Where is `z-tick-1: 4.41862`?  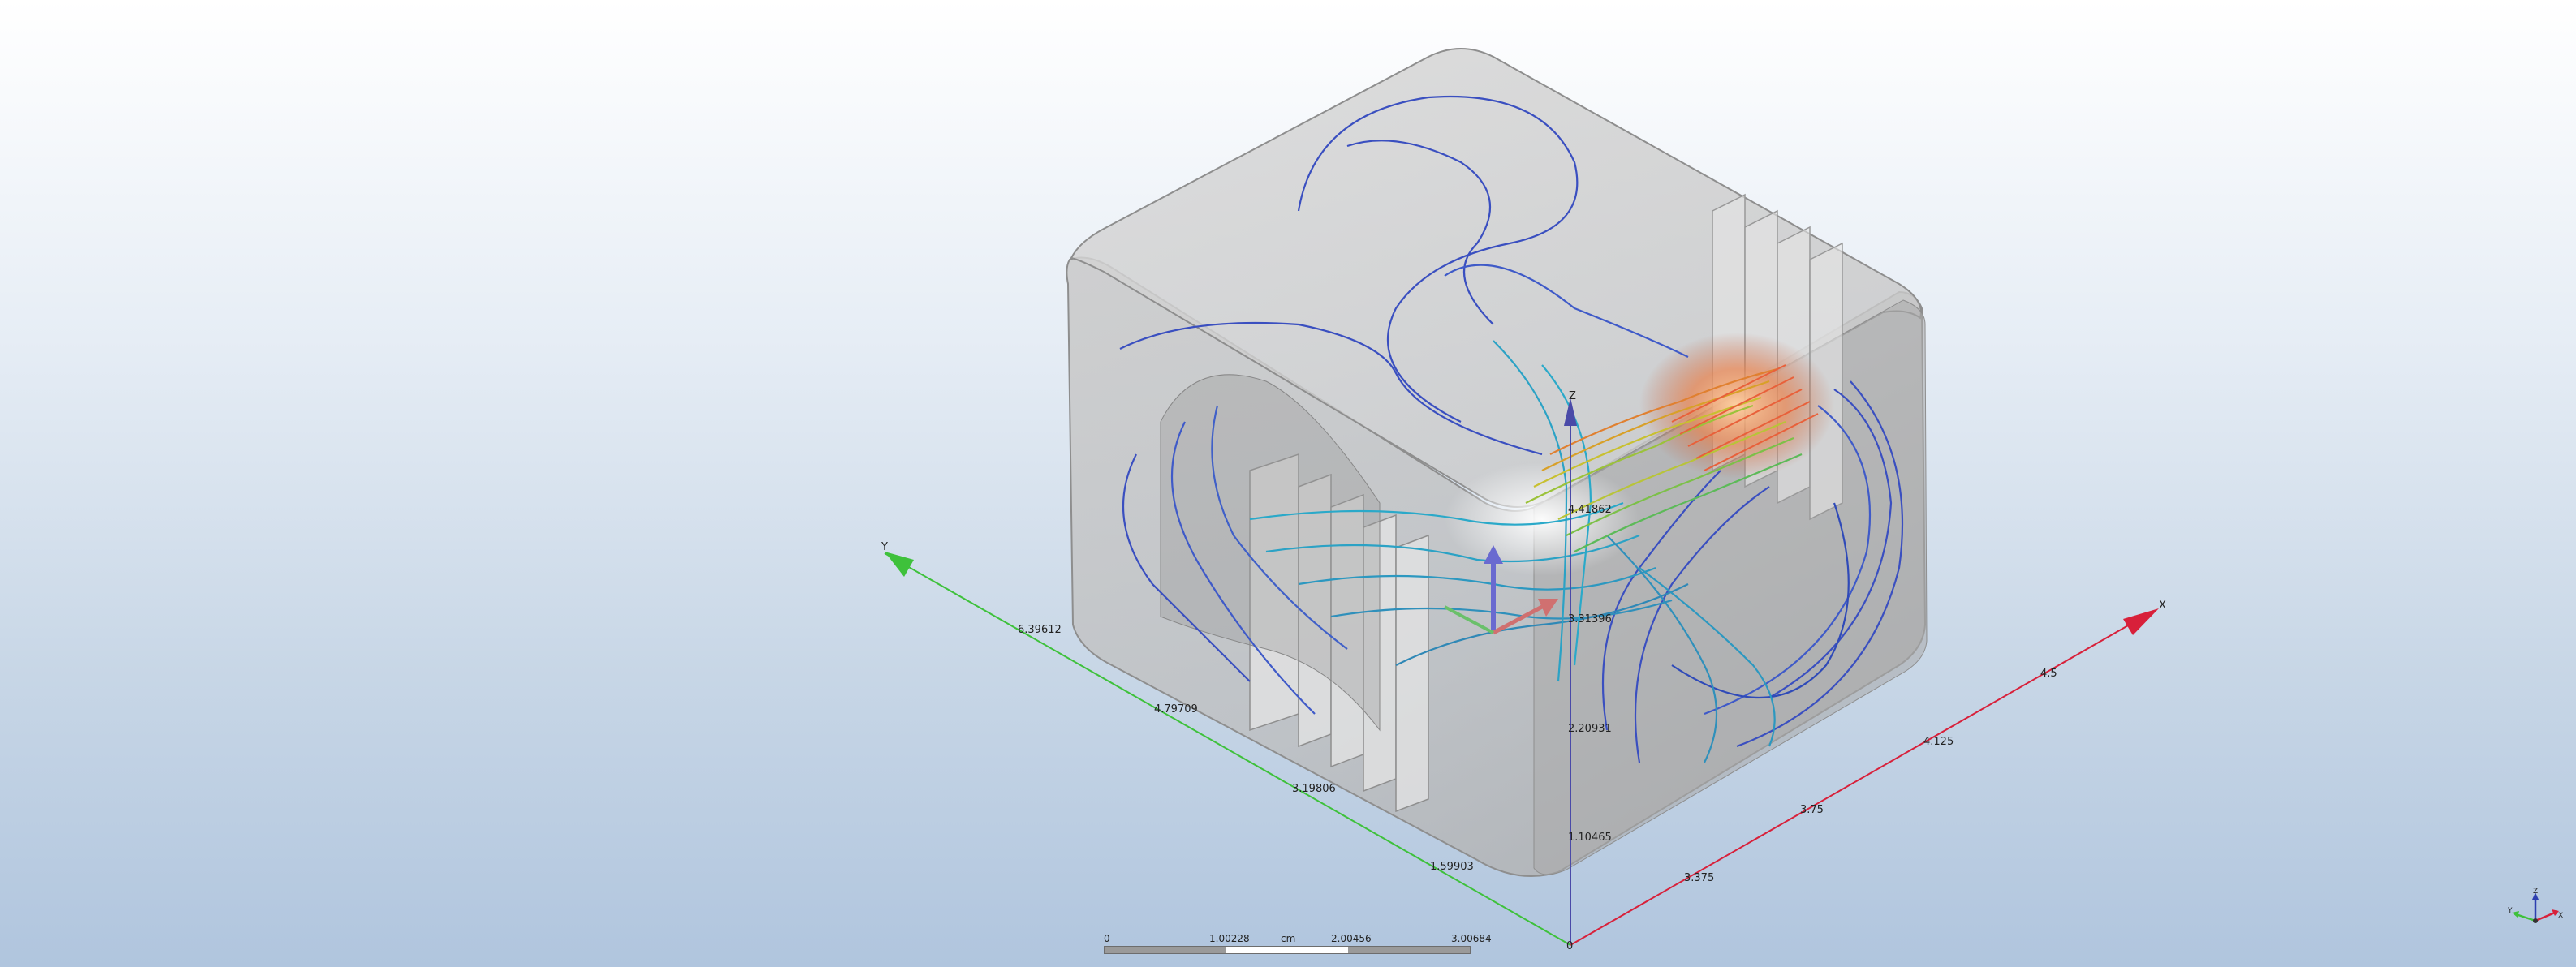 z-tick-1: 4.41862 is located at coordinates (1590, 510).